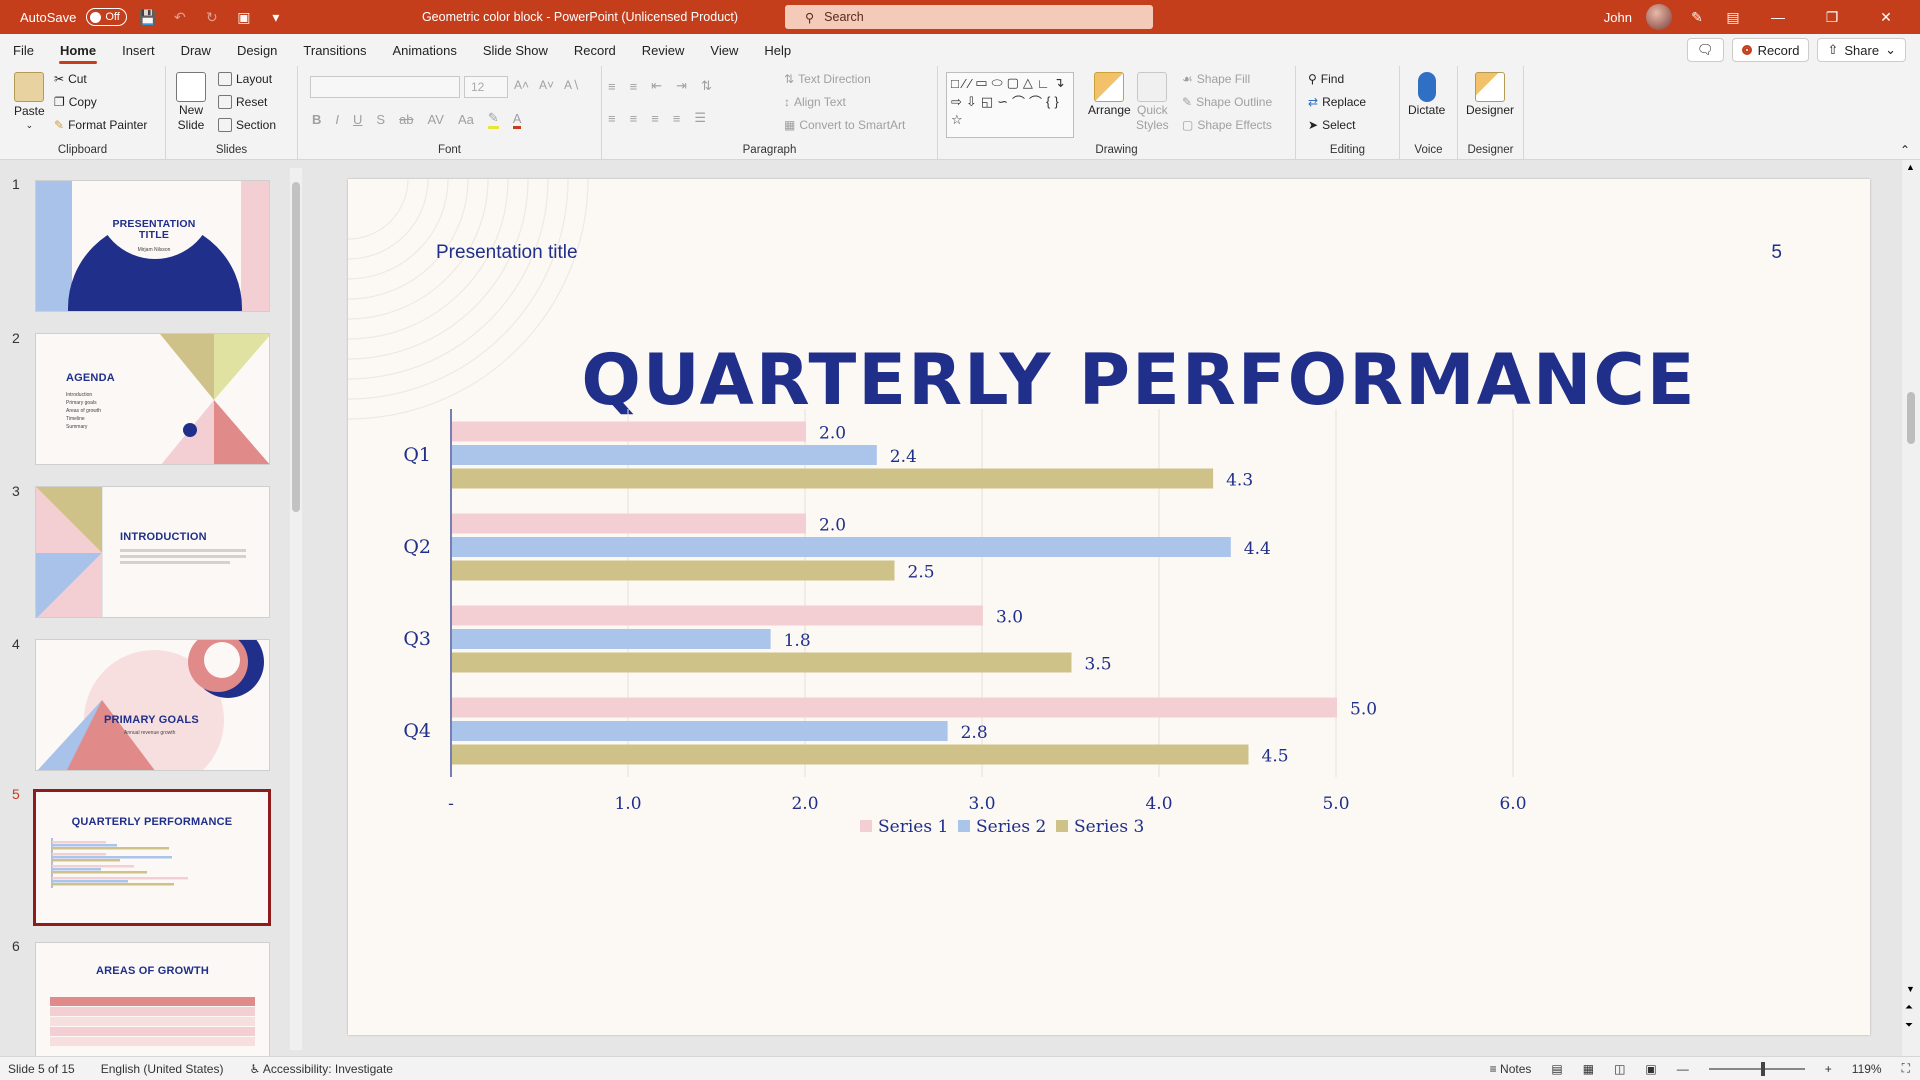 This screenshot has height=1080, width=1920. I want to click on reading-view-icon: ◫, so click(1619, 1069).